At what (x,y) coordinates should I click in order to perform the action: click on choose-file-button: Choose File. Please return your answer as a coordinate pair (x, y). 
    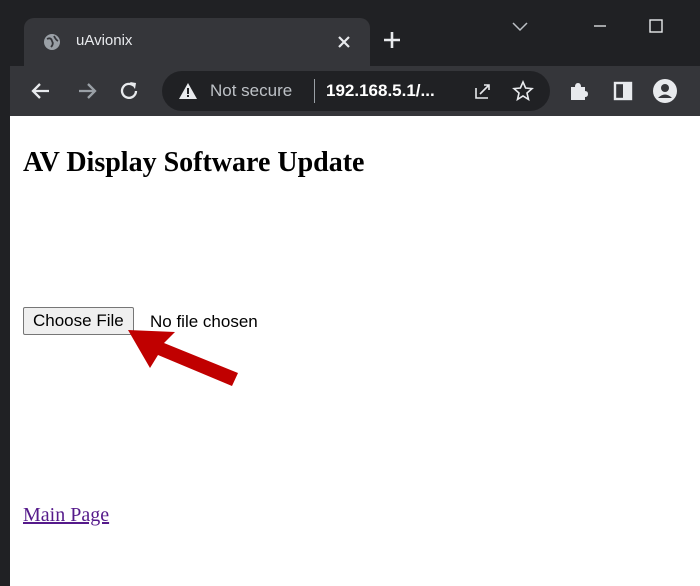
    Looking at the image, I should click on (78, 321).